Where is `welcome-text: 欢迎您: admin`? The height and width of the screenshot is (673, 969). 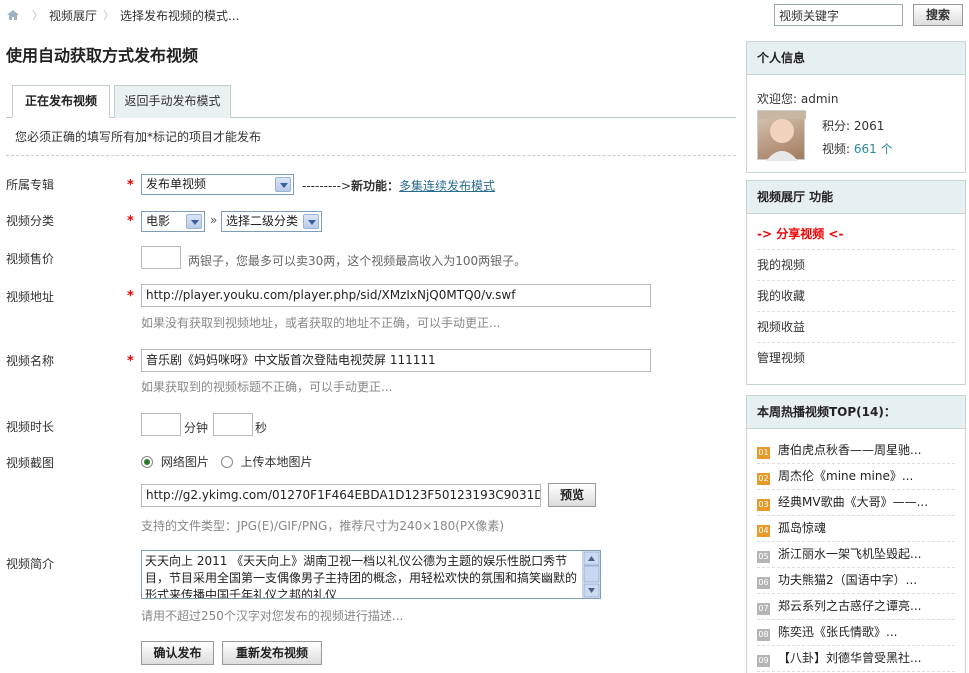
welcome-text: 欢迎您: admin is located at coordinates (798, 99).